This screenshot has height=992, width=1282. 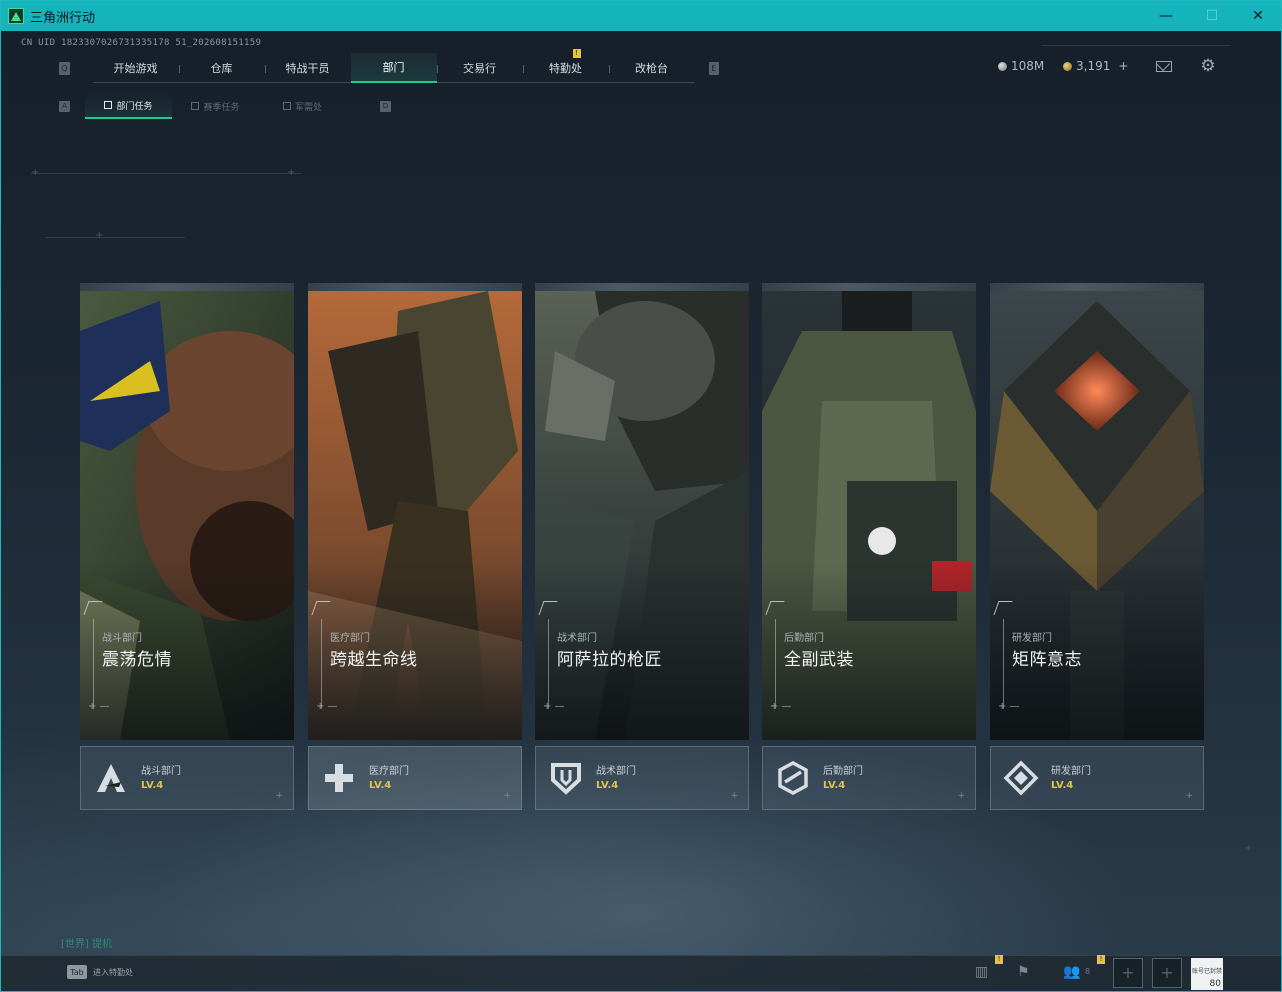 I want to click on tab-label: 仓库, so click(x=221, y=68).